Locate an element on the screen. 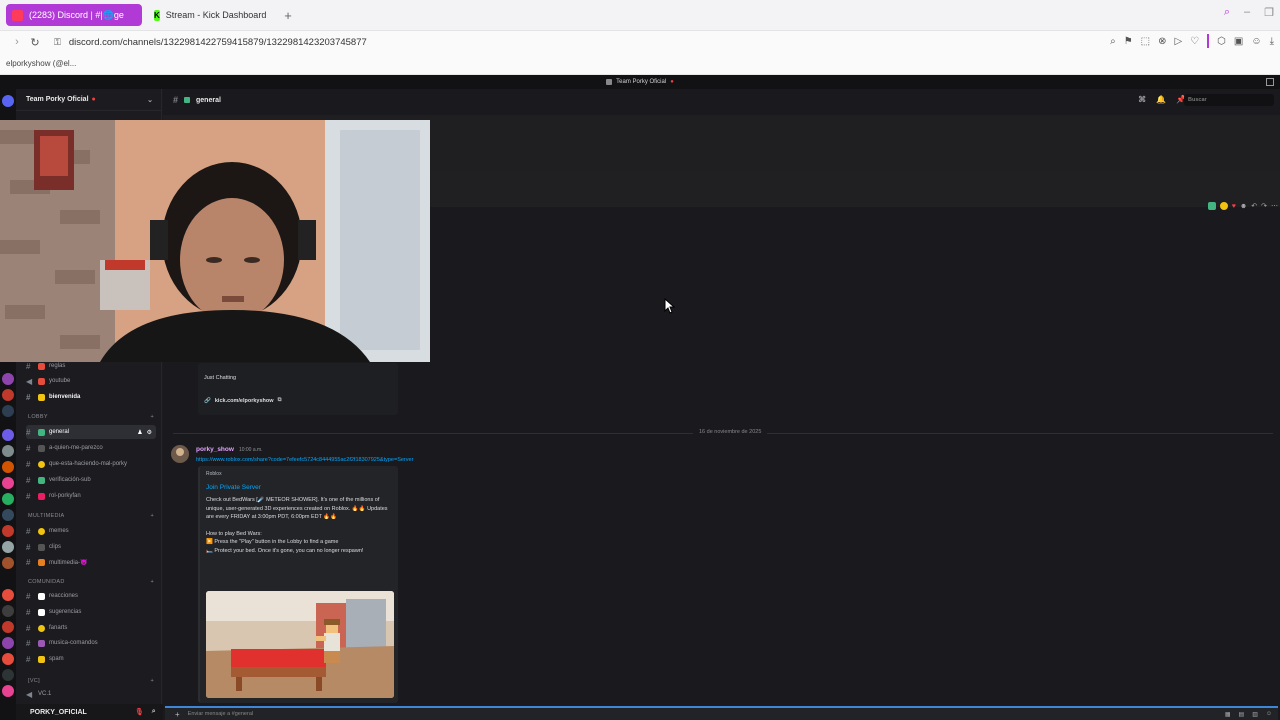 Image resolution: width=1280 pixels, height=720 pixels. invite-icon: ♟ is located at coordinates (139, 432).